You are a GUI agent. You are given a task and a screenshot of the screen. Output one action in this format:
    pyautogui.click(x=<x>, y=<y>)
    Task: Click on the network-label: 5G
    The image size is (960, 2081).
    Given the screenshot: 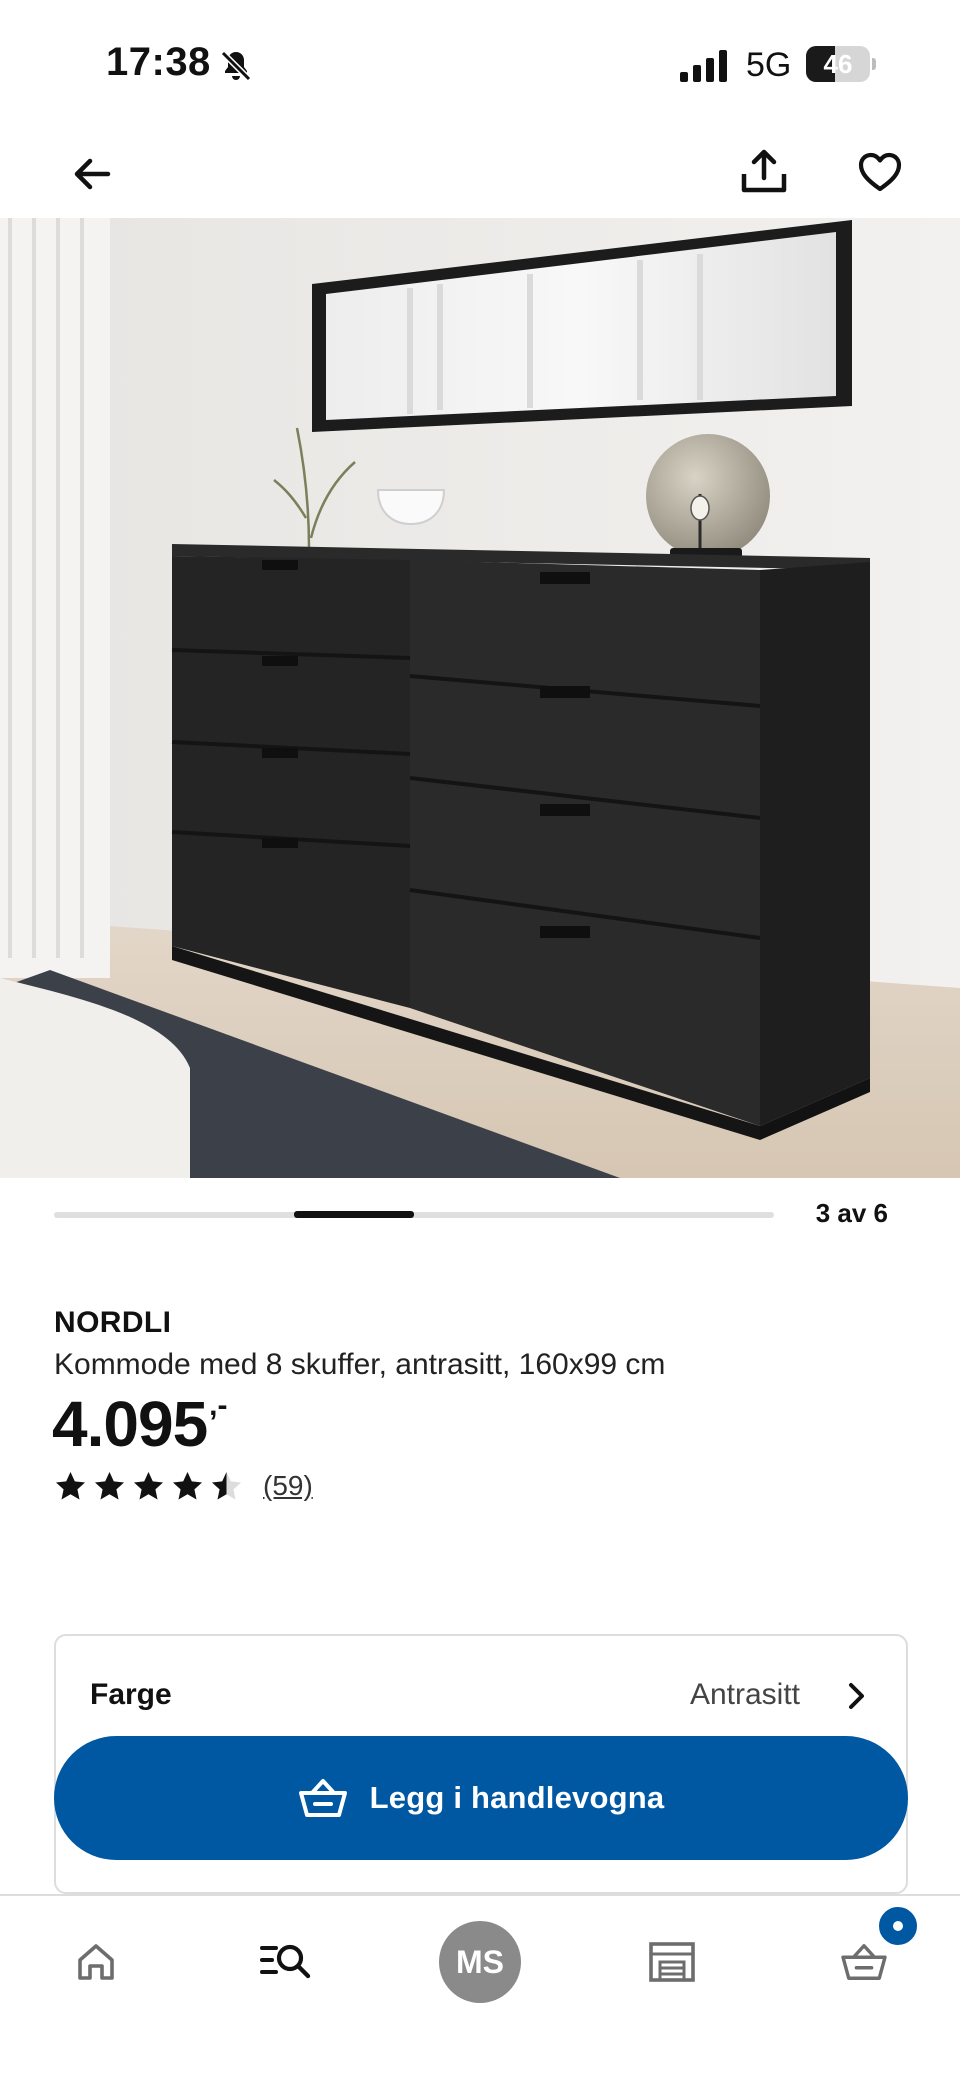 What is the action you would take?
    pyautogui.click(x=769, y=65)
    